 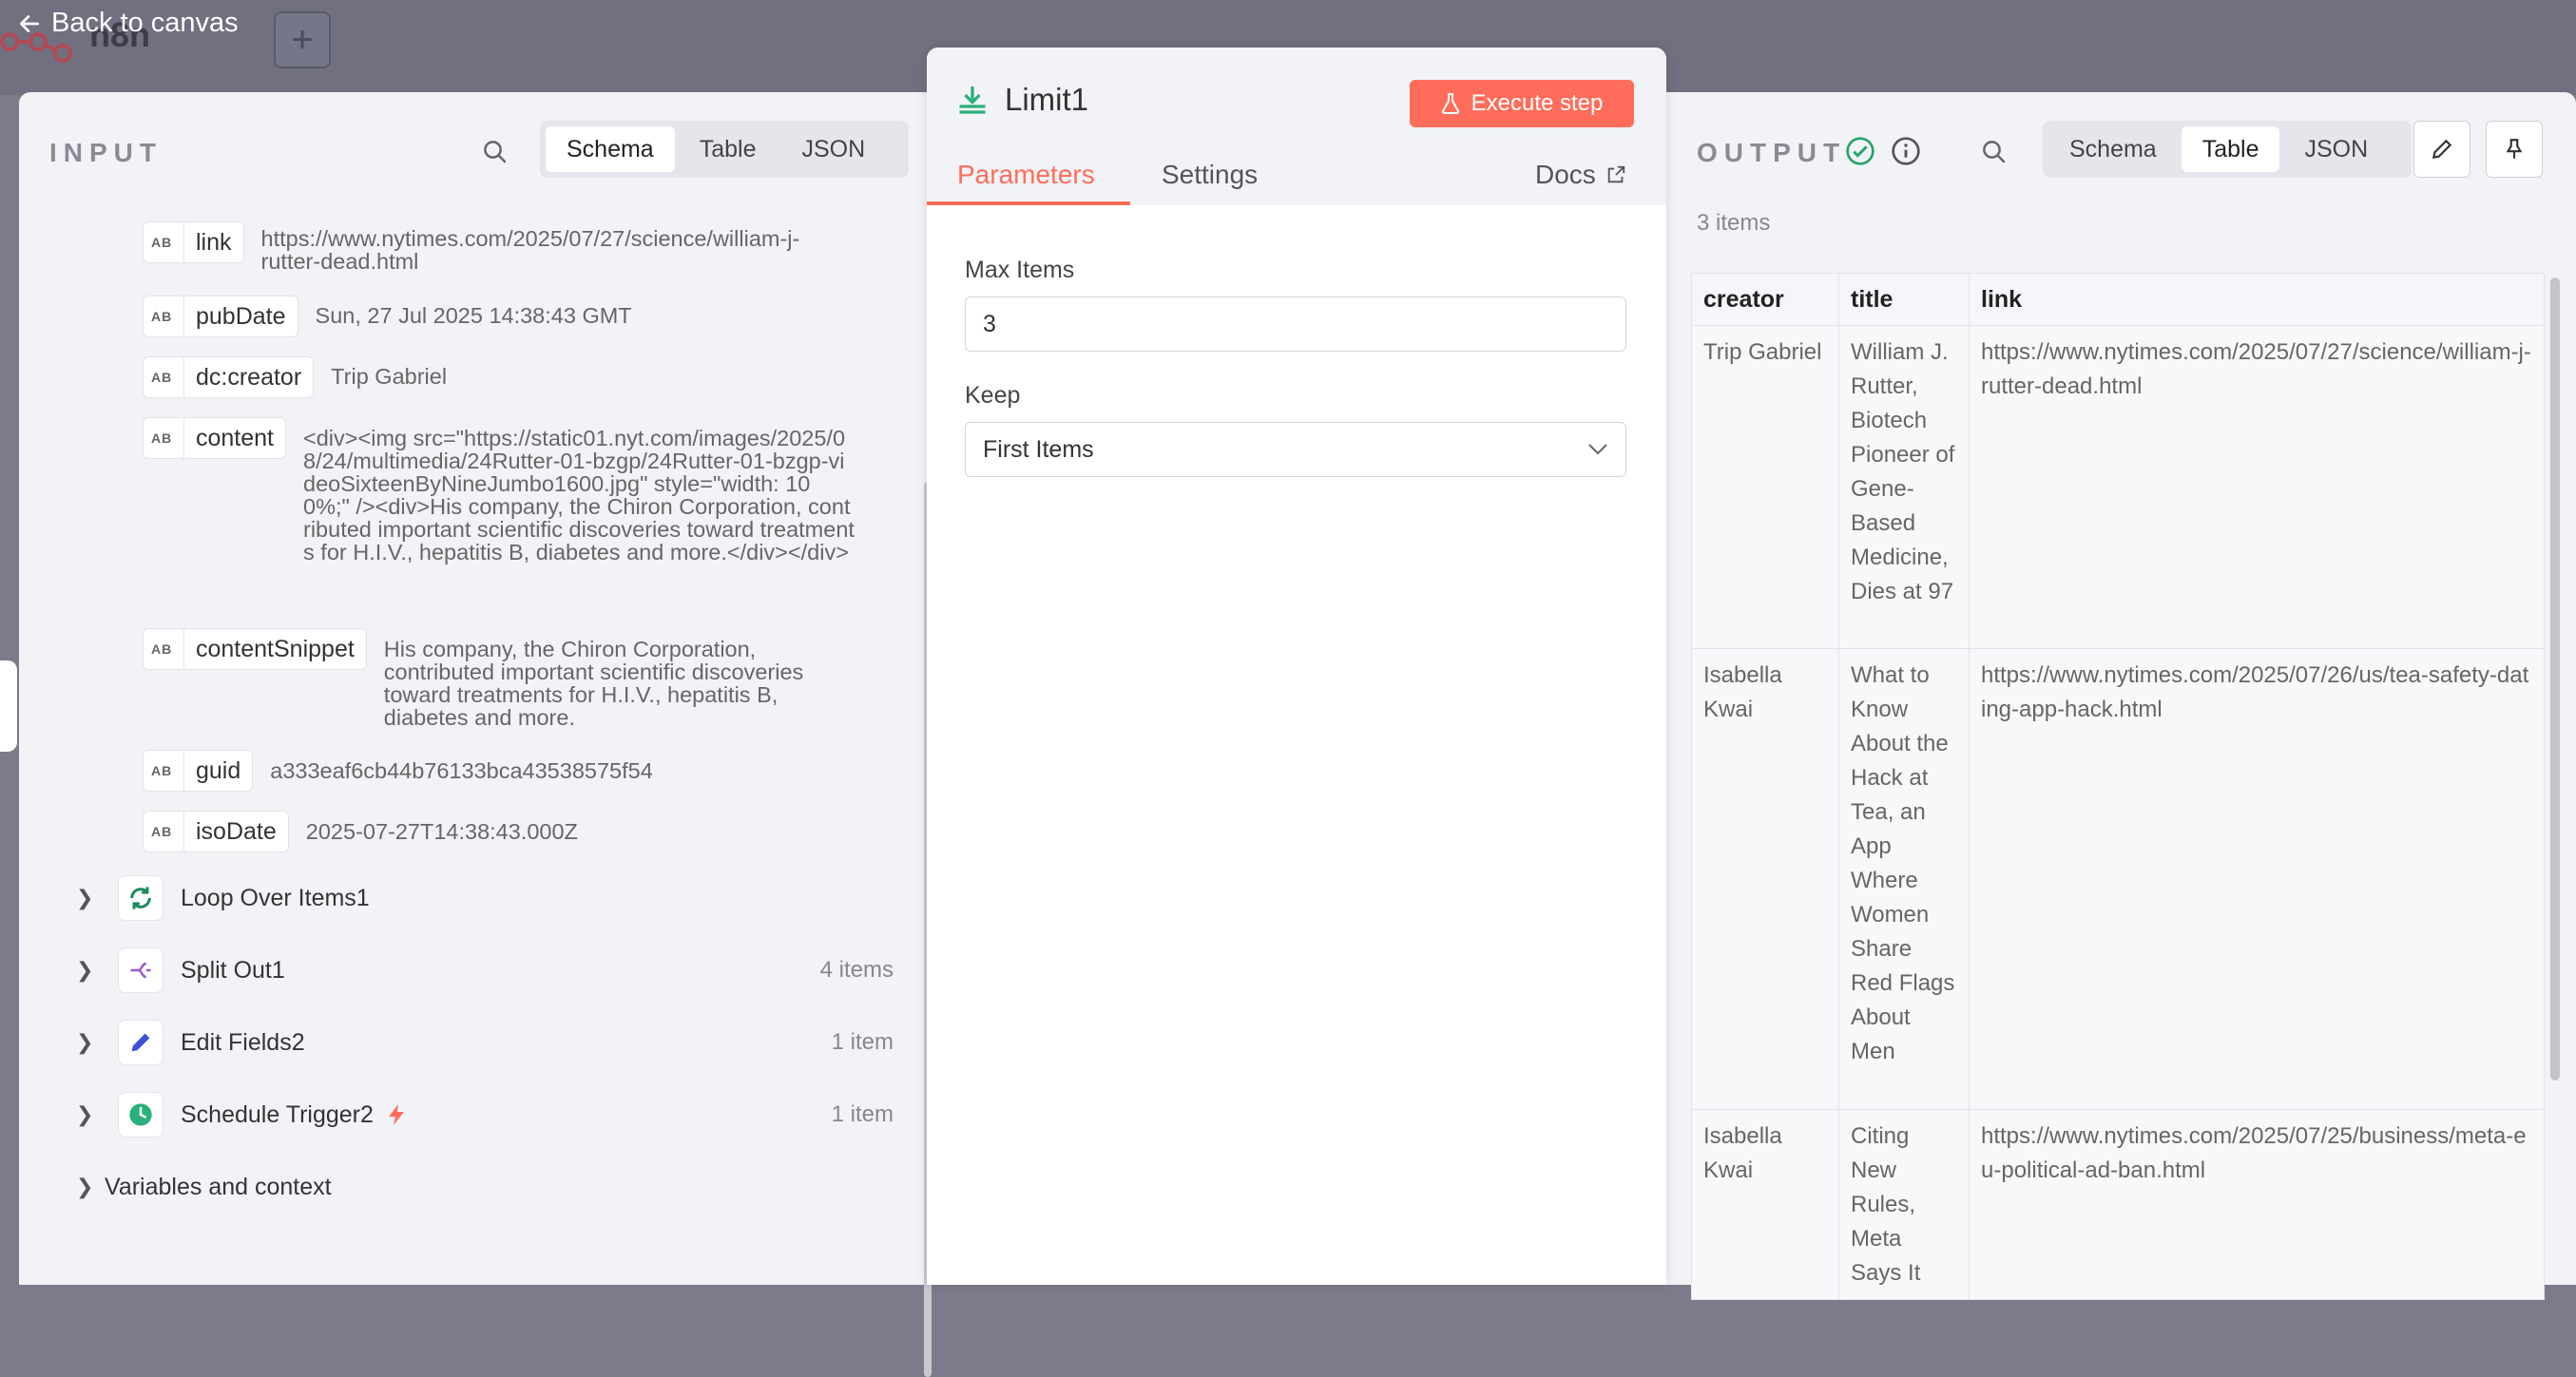 I want to click on schema-field-creator: AB dc:creator Trip Gabriel, so click(x=475, y=377).